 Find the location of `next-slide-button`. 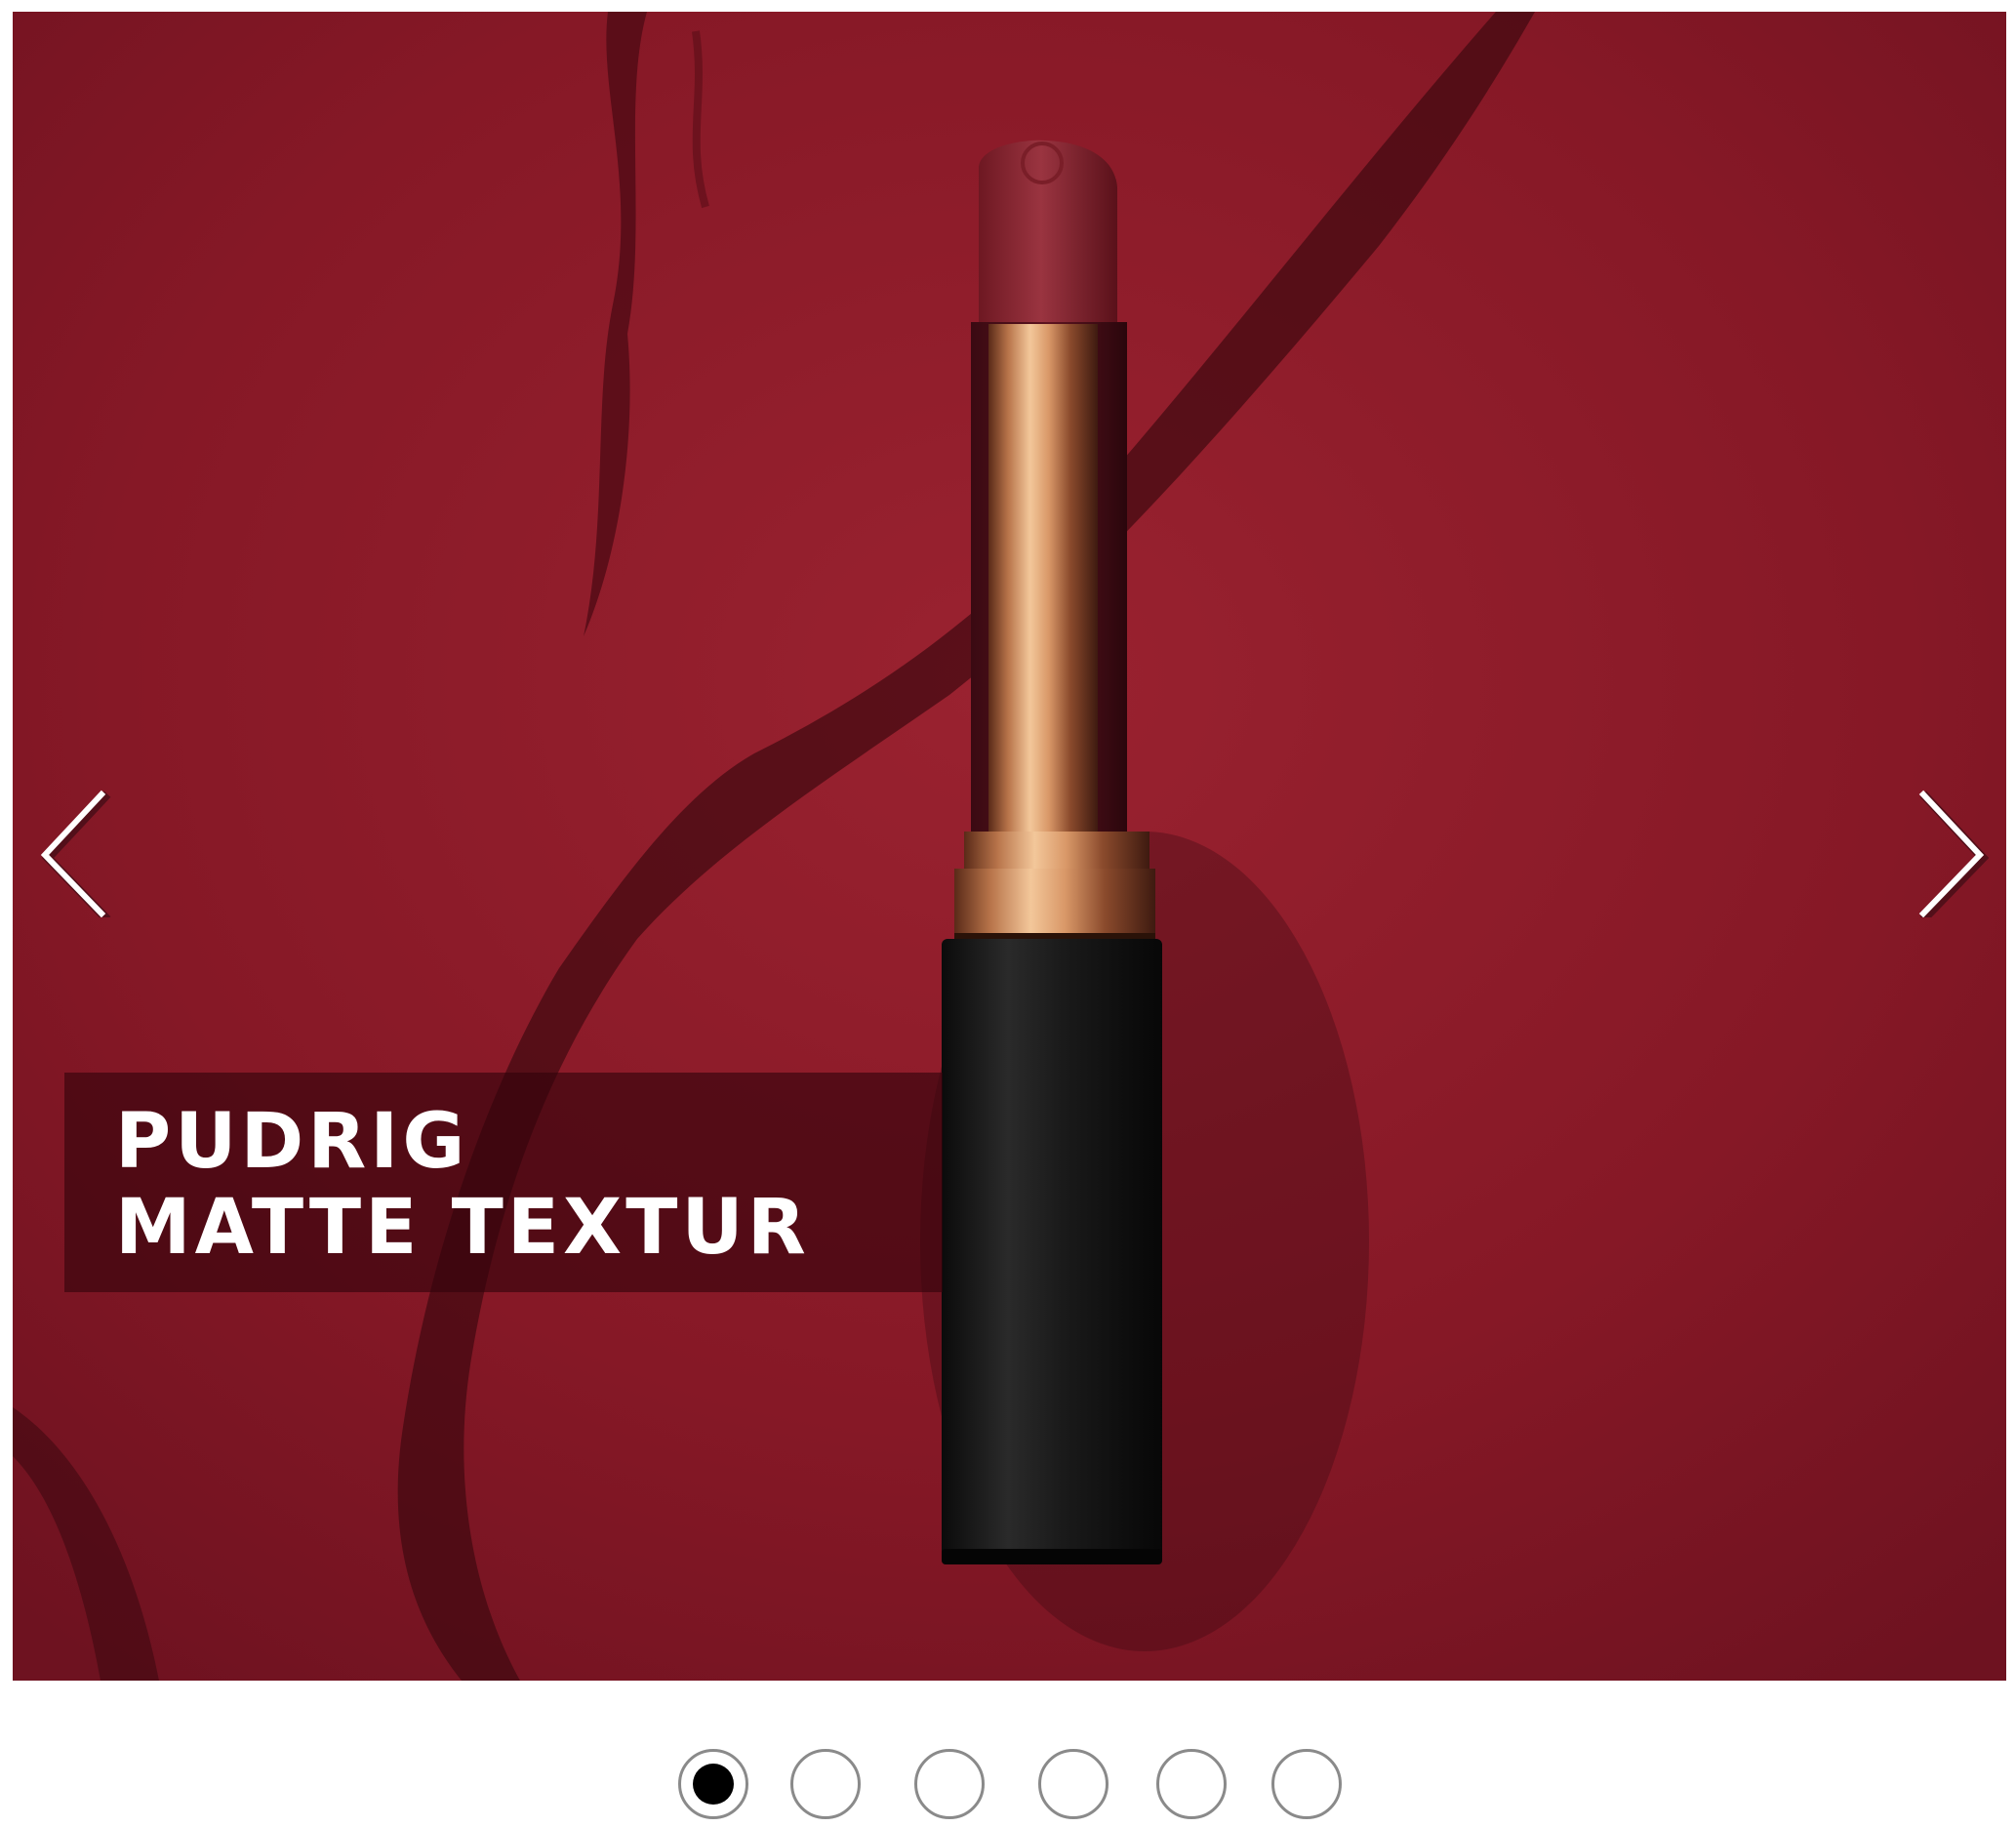

next-slide-button is located at coordinates (1952, 852).